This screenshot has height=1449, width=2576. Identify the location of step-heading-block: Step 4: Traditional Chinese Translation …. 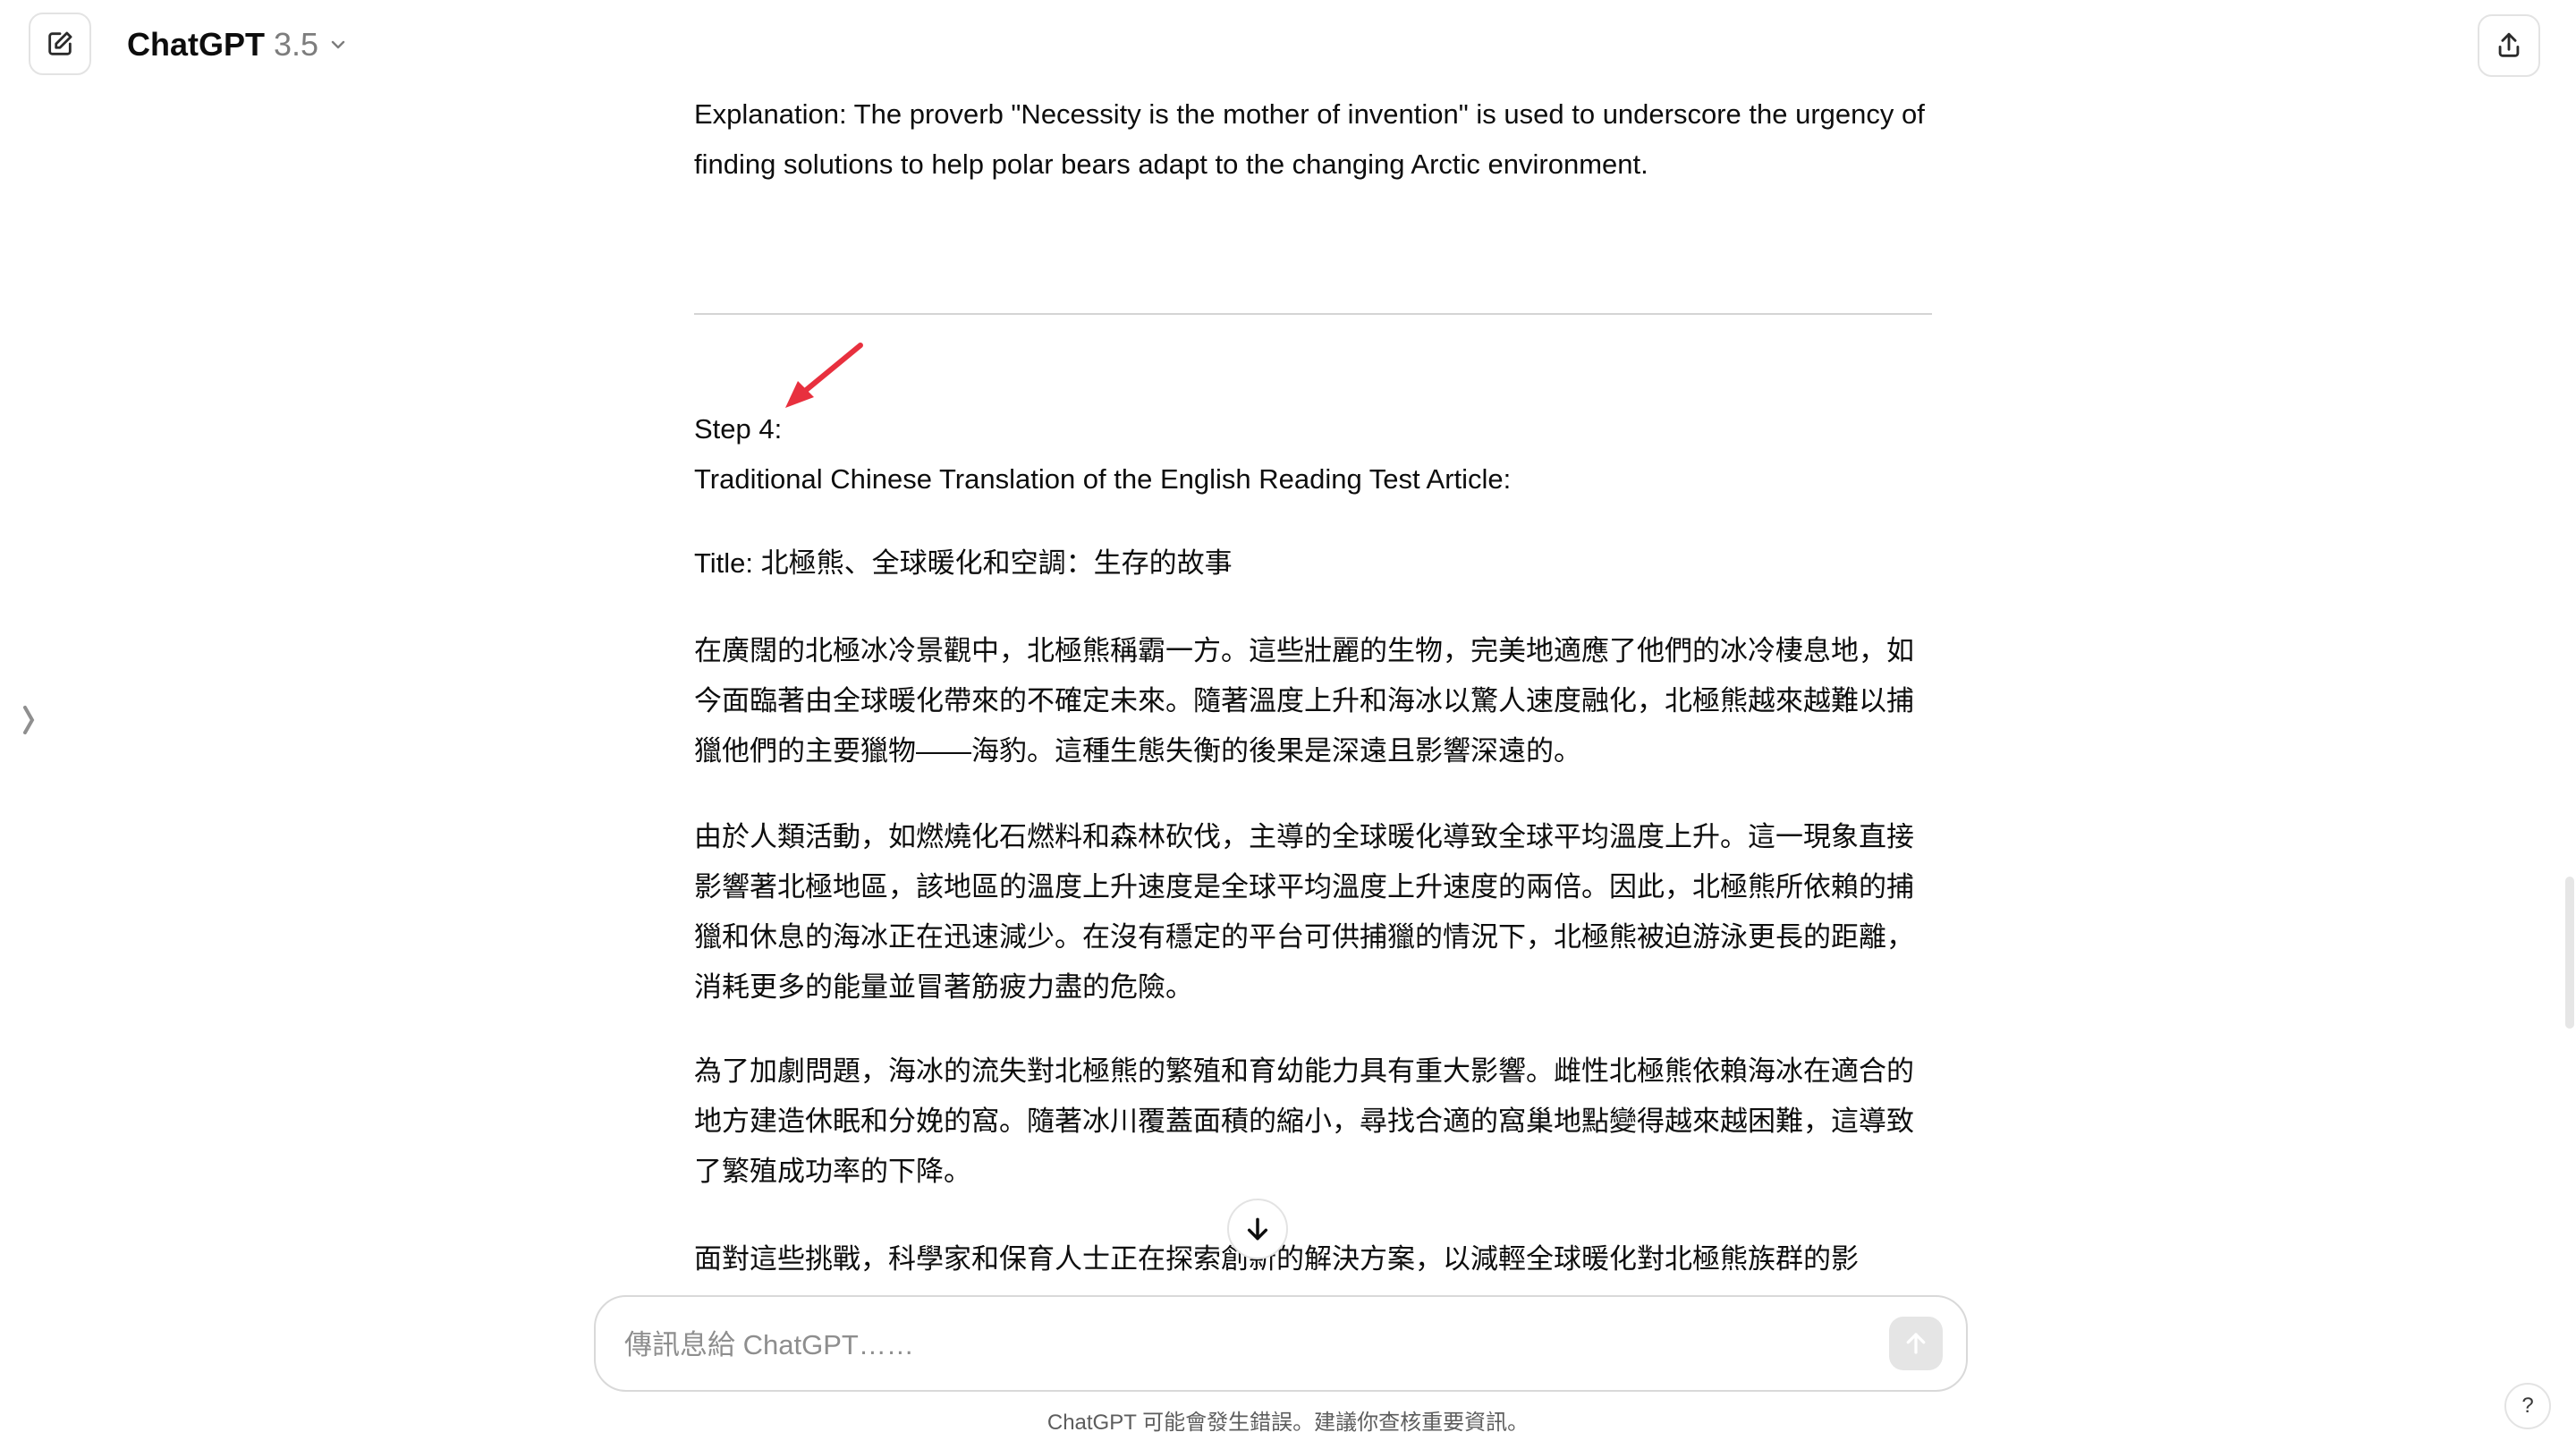
(1313, 454).